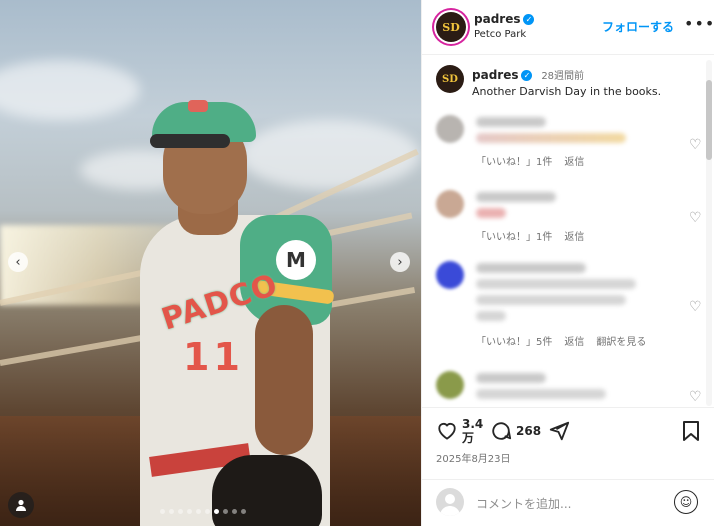 The width and height of the screenshot is (714, 527). I want to click on comment-input, so click(576, 504).